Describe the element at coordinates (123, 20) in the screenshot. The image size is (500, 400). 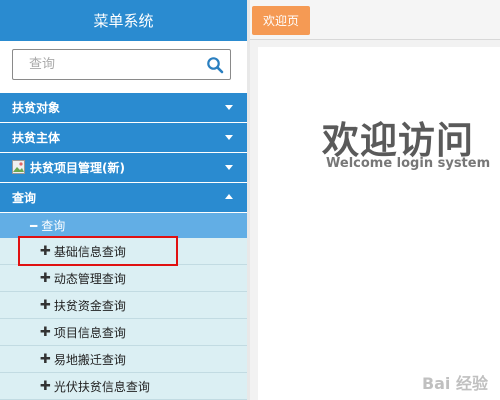
I see `sidebar-title: 菜单系统` at that location.